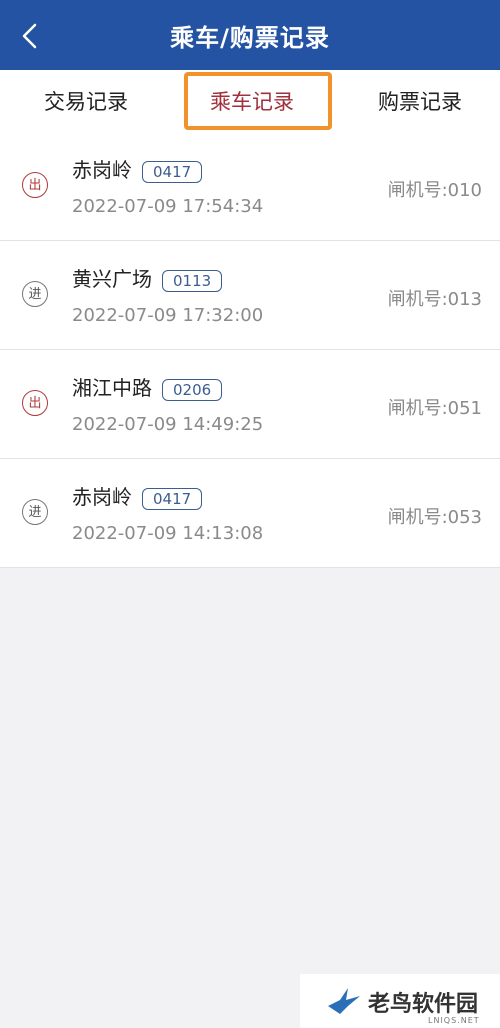 This screenshot has height=1028, width=500. What do you see at coordinates (258, 101) in the screenshot?
I see `active-tab-highlight` at bounding box center [258, 101].